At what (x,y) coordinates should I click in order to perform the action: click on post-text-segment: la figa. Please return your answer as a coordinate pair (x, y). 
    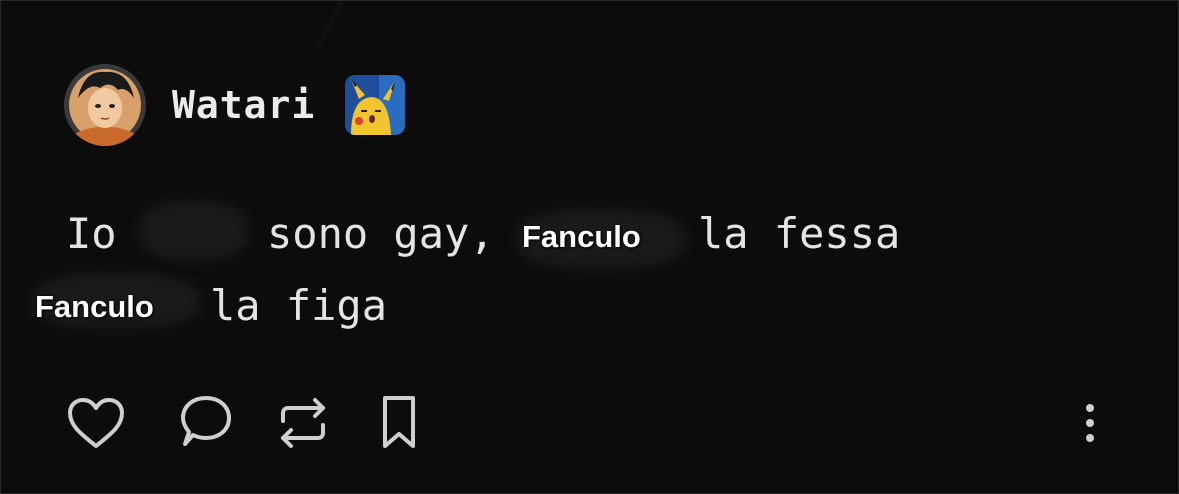
    Looking at the image, I should click on (299, 305).